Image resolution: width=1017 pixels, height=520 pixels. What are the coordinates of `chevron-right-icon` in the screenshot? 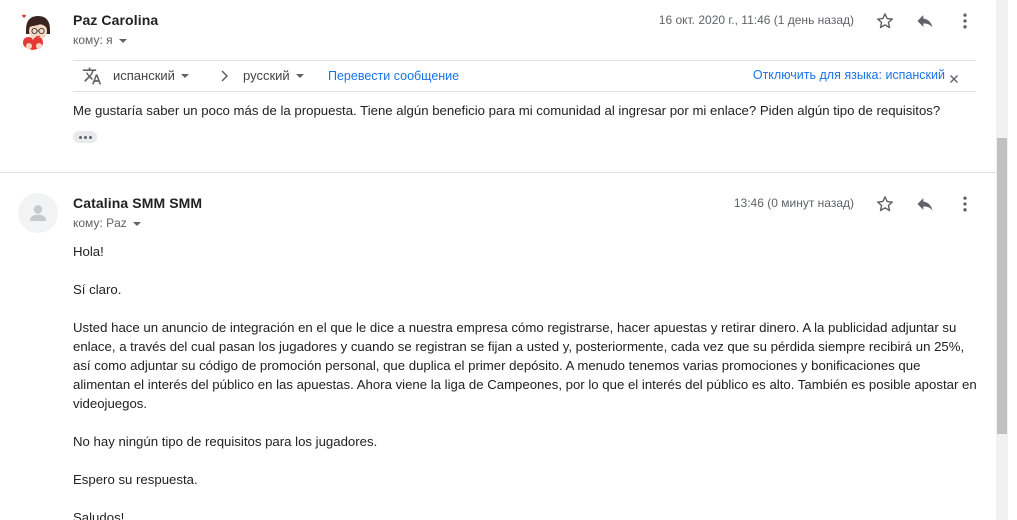 It's located at (225, 78).